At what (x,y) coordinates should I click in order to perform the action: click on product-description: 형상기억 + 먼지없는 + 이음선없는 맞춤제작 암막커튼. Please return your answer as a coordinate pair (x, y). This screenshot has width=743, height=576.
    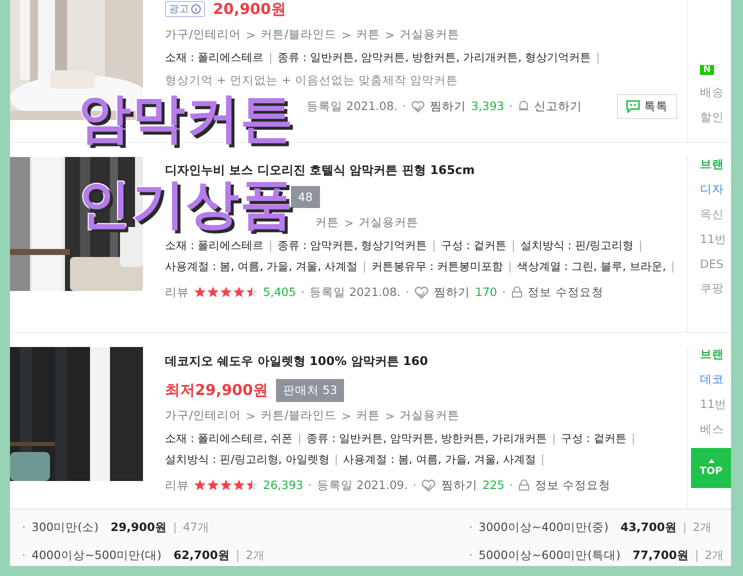
    Looking at the image, I should click on (312, 80).